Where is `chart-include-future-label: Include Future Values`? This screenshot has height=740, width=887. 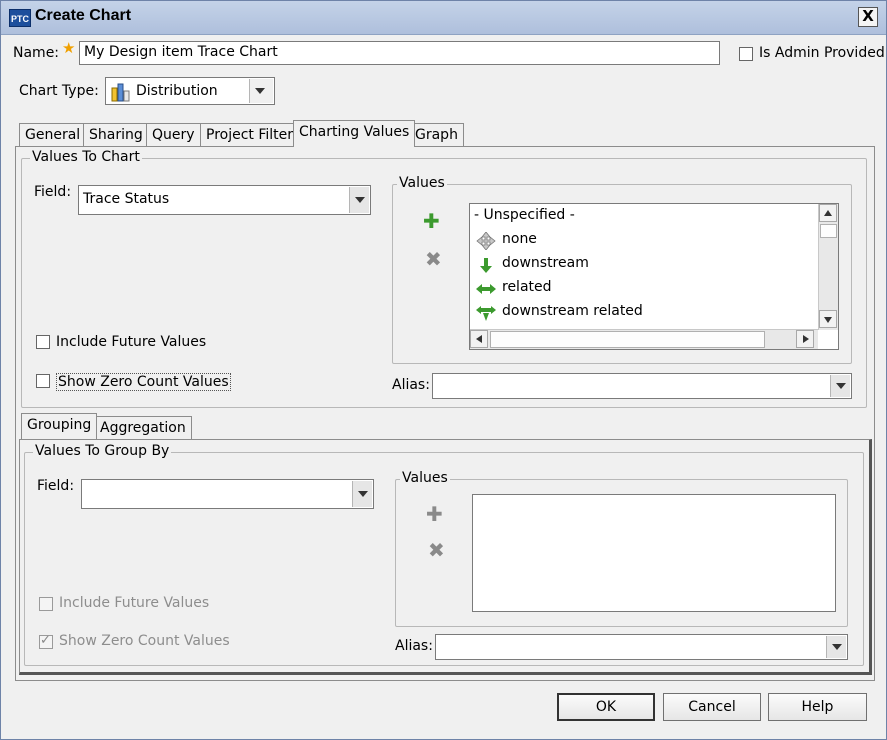
chart-include-future-label: Include Future Values is located at coordinates (131, 342).